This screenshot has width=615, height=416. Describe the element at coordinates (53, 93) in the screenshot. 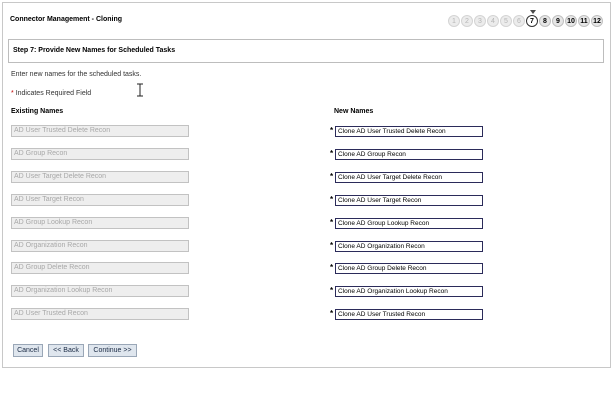

I see `required-note-label: Indicates Required Field` at that location.